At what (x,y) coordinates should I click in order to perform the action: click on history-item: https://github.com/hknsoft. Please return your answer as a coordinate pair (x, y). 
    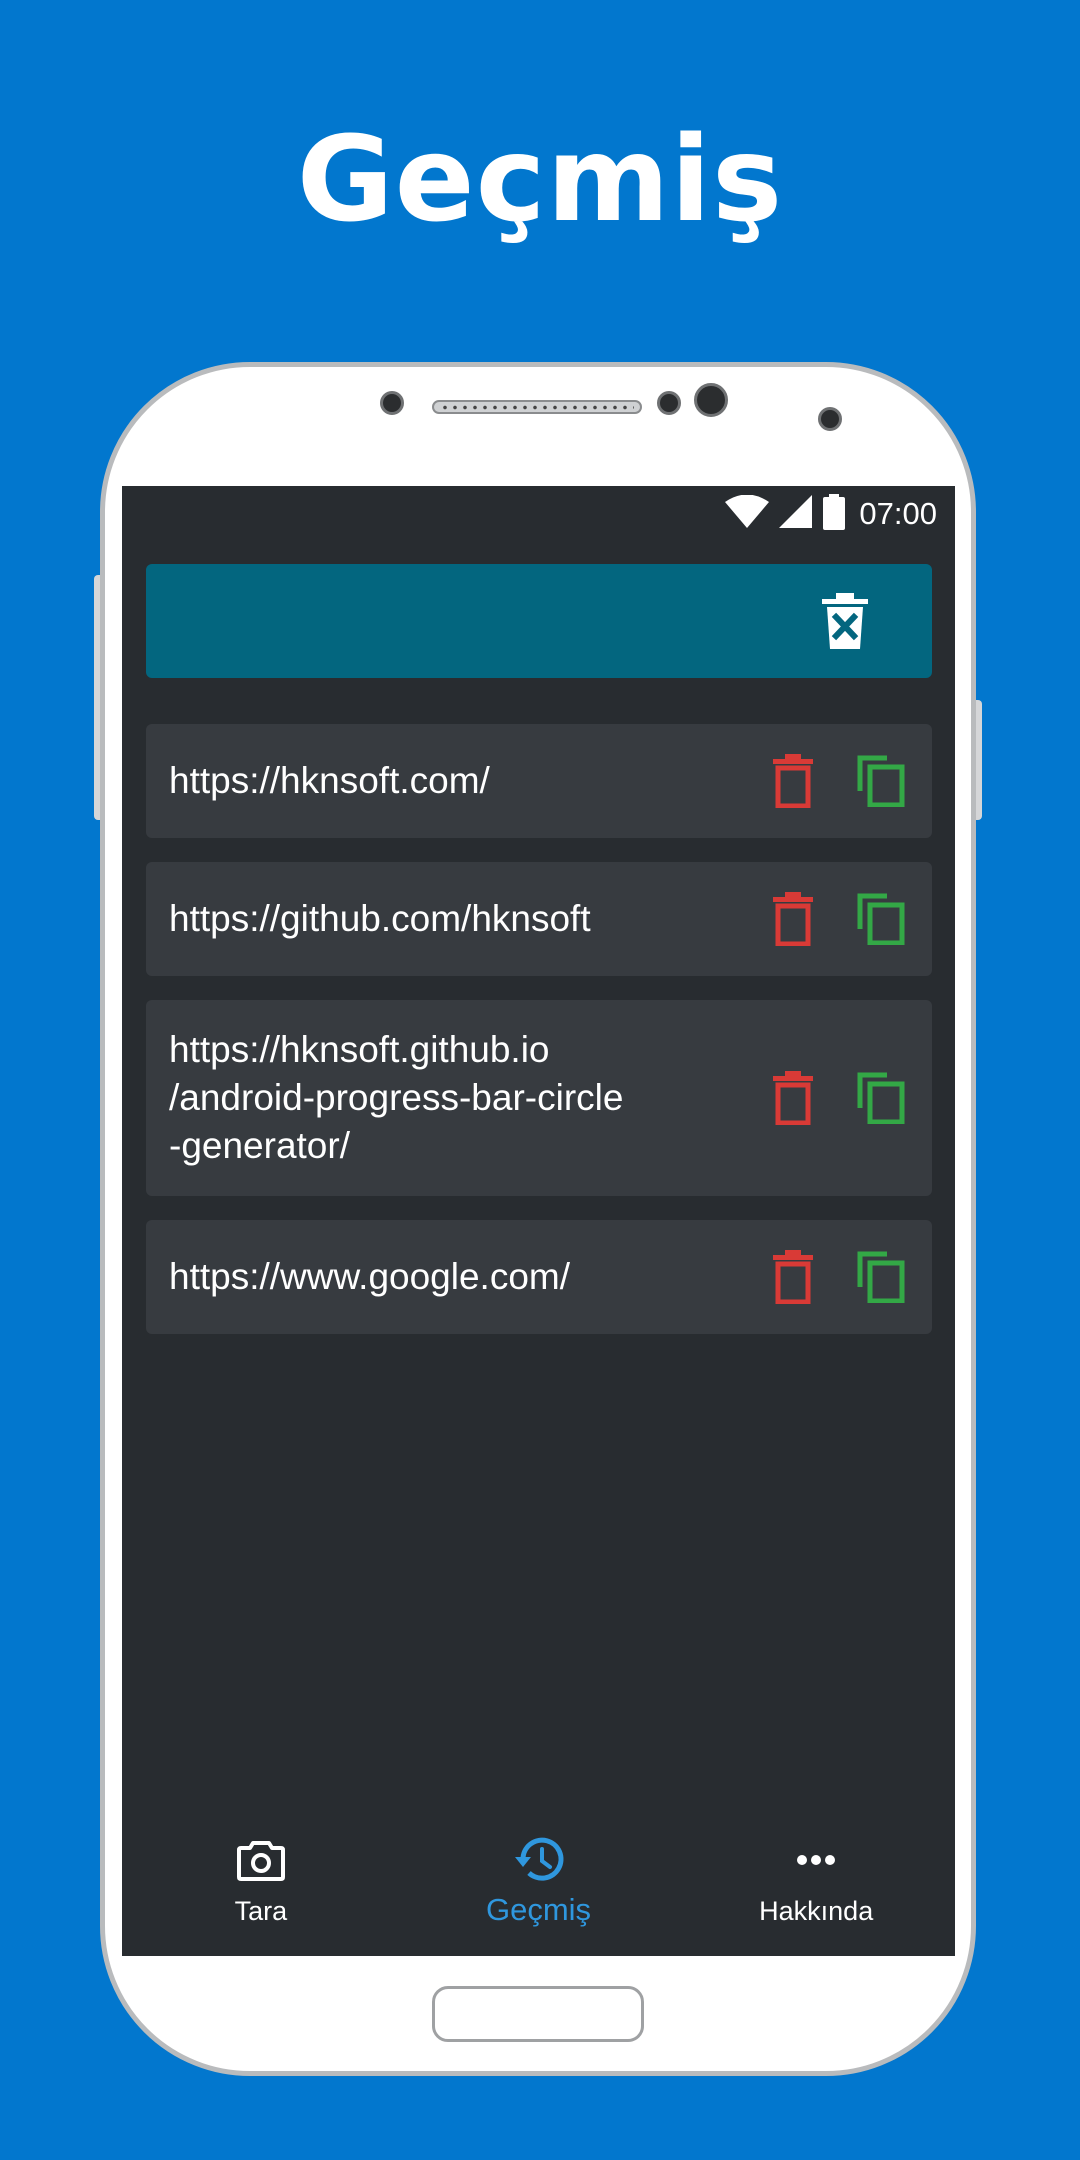
    Looking at the image, I should click on (539, 919).